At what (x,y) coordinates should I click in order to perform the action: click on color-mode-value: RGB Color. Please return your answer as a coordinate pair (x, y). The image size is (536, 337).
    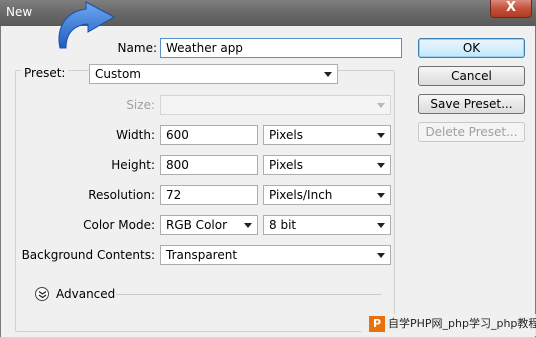
    Looking at the image, I should click on (197, 225).